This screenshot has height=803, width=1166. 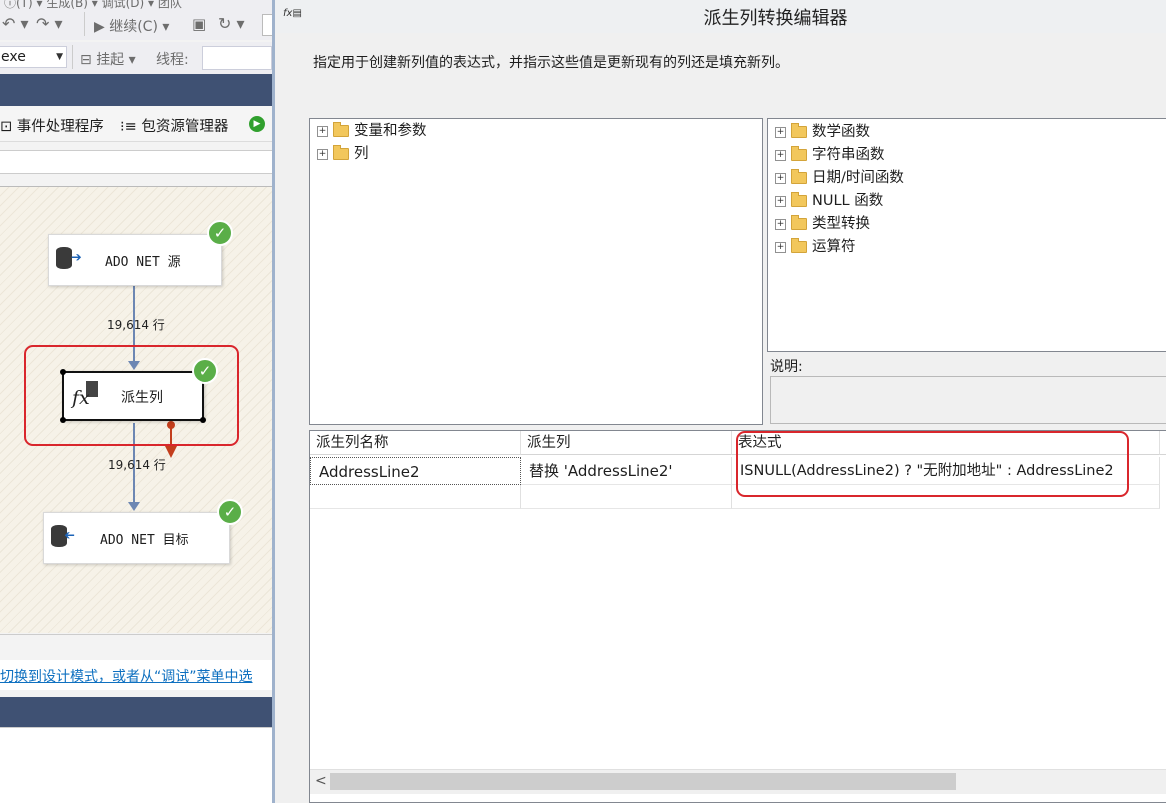 What do you see at coordinates (321, 781) in the screenshot?
I see `scroll-left-icon: <` at bounding box center [321, 781].